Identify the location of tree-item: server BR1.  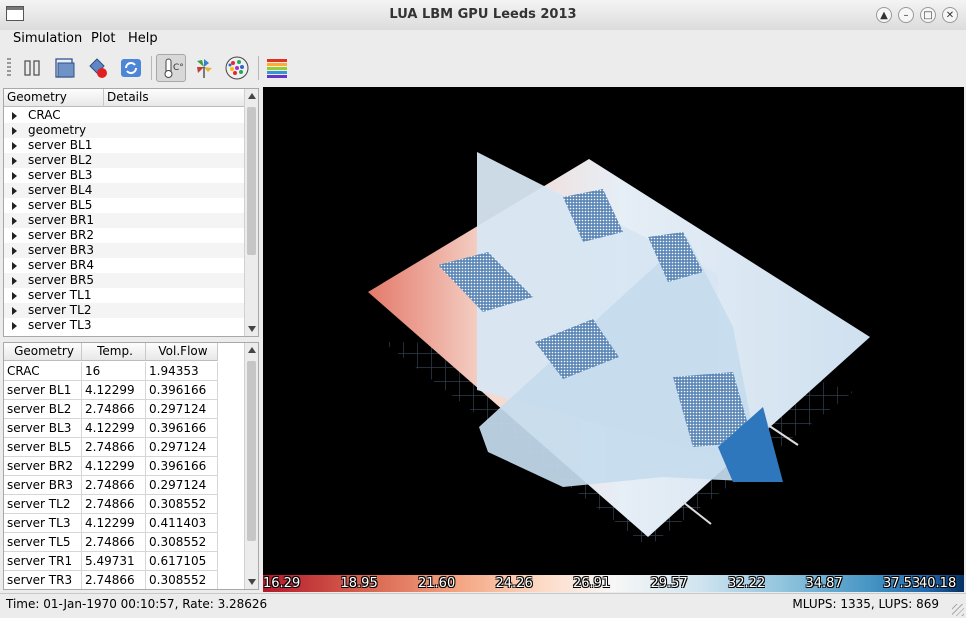
(124, 220).